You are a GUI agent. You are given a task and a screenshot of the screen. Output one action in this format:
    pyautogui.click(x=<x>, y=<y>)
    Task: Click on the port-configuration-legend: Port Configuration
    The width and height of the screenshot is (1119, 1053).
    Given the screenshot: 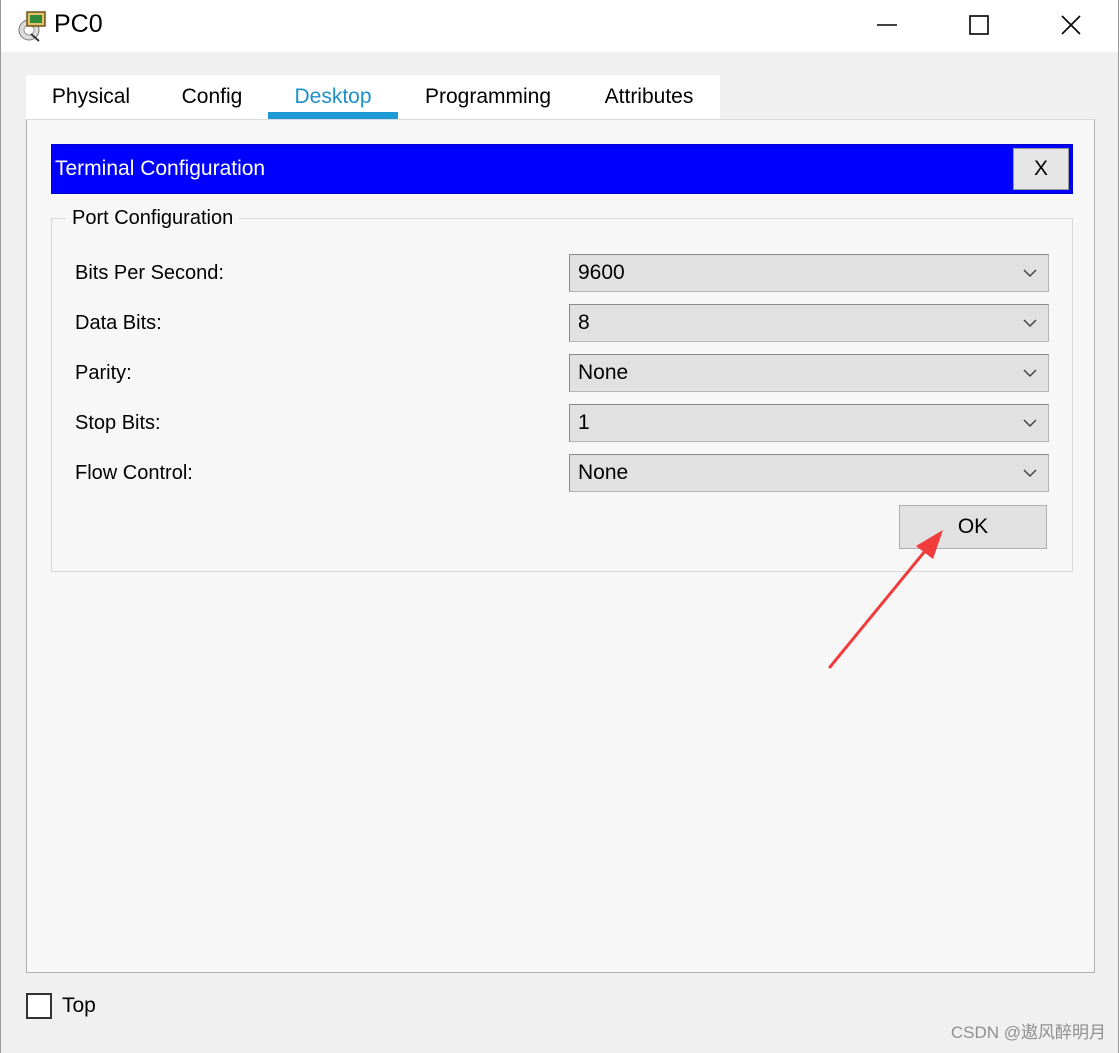 What is the action you would take?
    pyautogui.click(x=153, y=218)
    